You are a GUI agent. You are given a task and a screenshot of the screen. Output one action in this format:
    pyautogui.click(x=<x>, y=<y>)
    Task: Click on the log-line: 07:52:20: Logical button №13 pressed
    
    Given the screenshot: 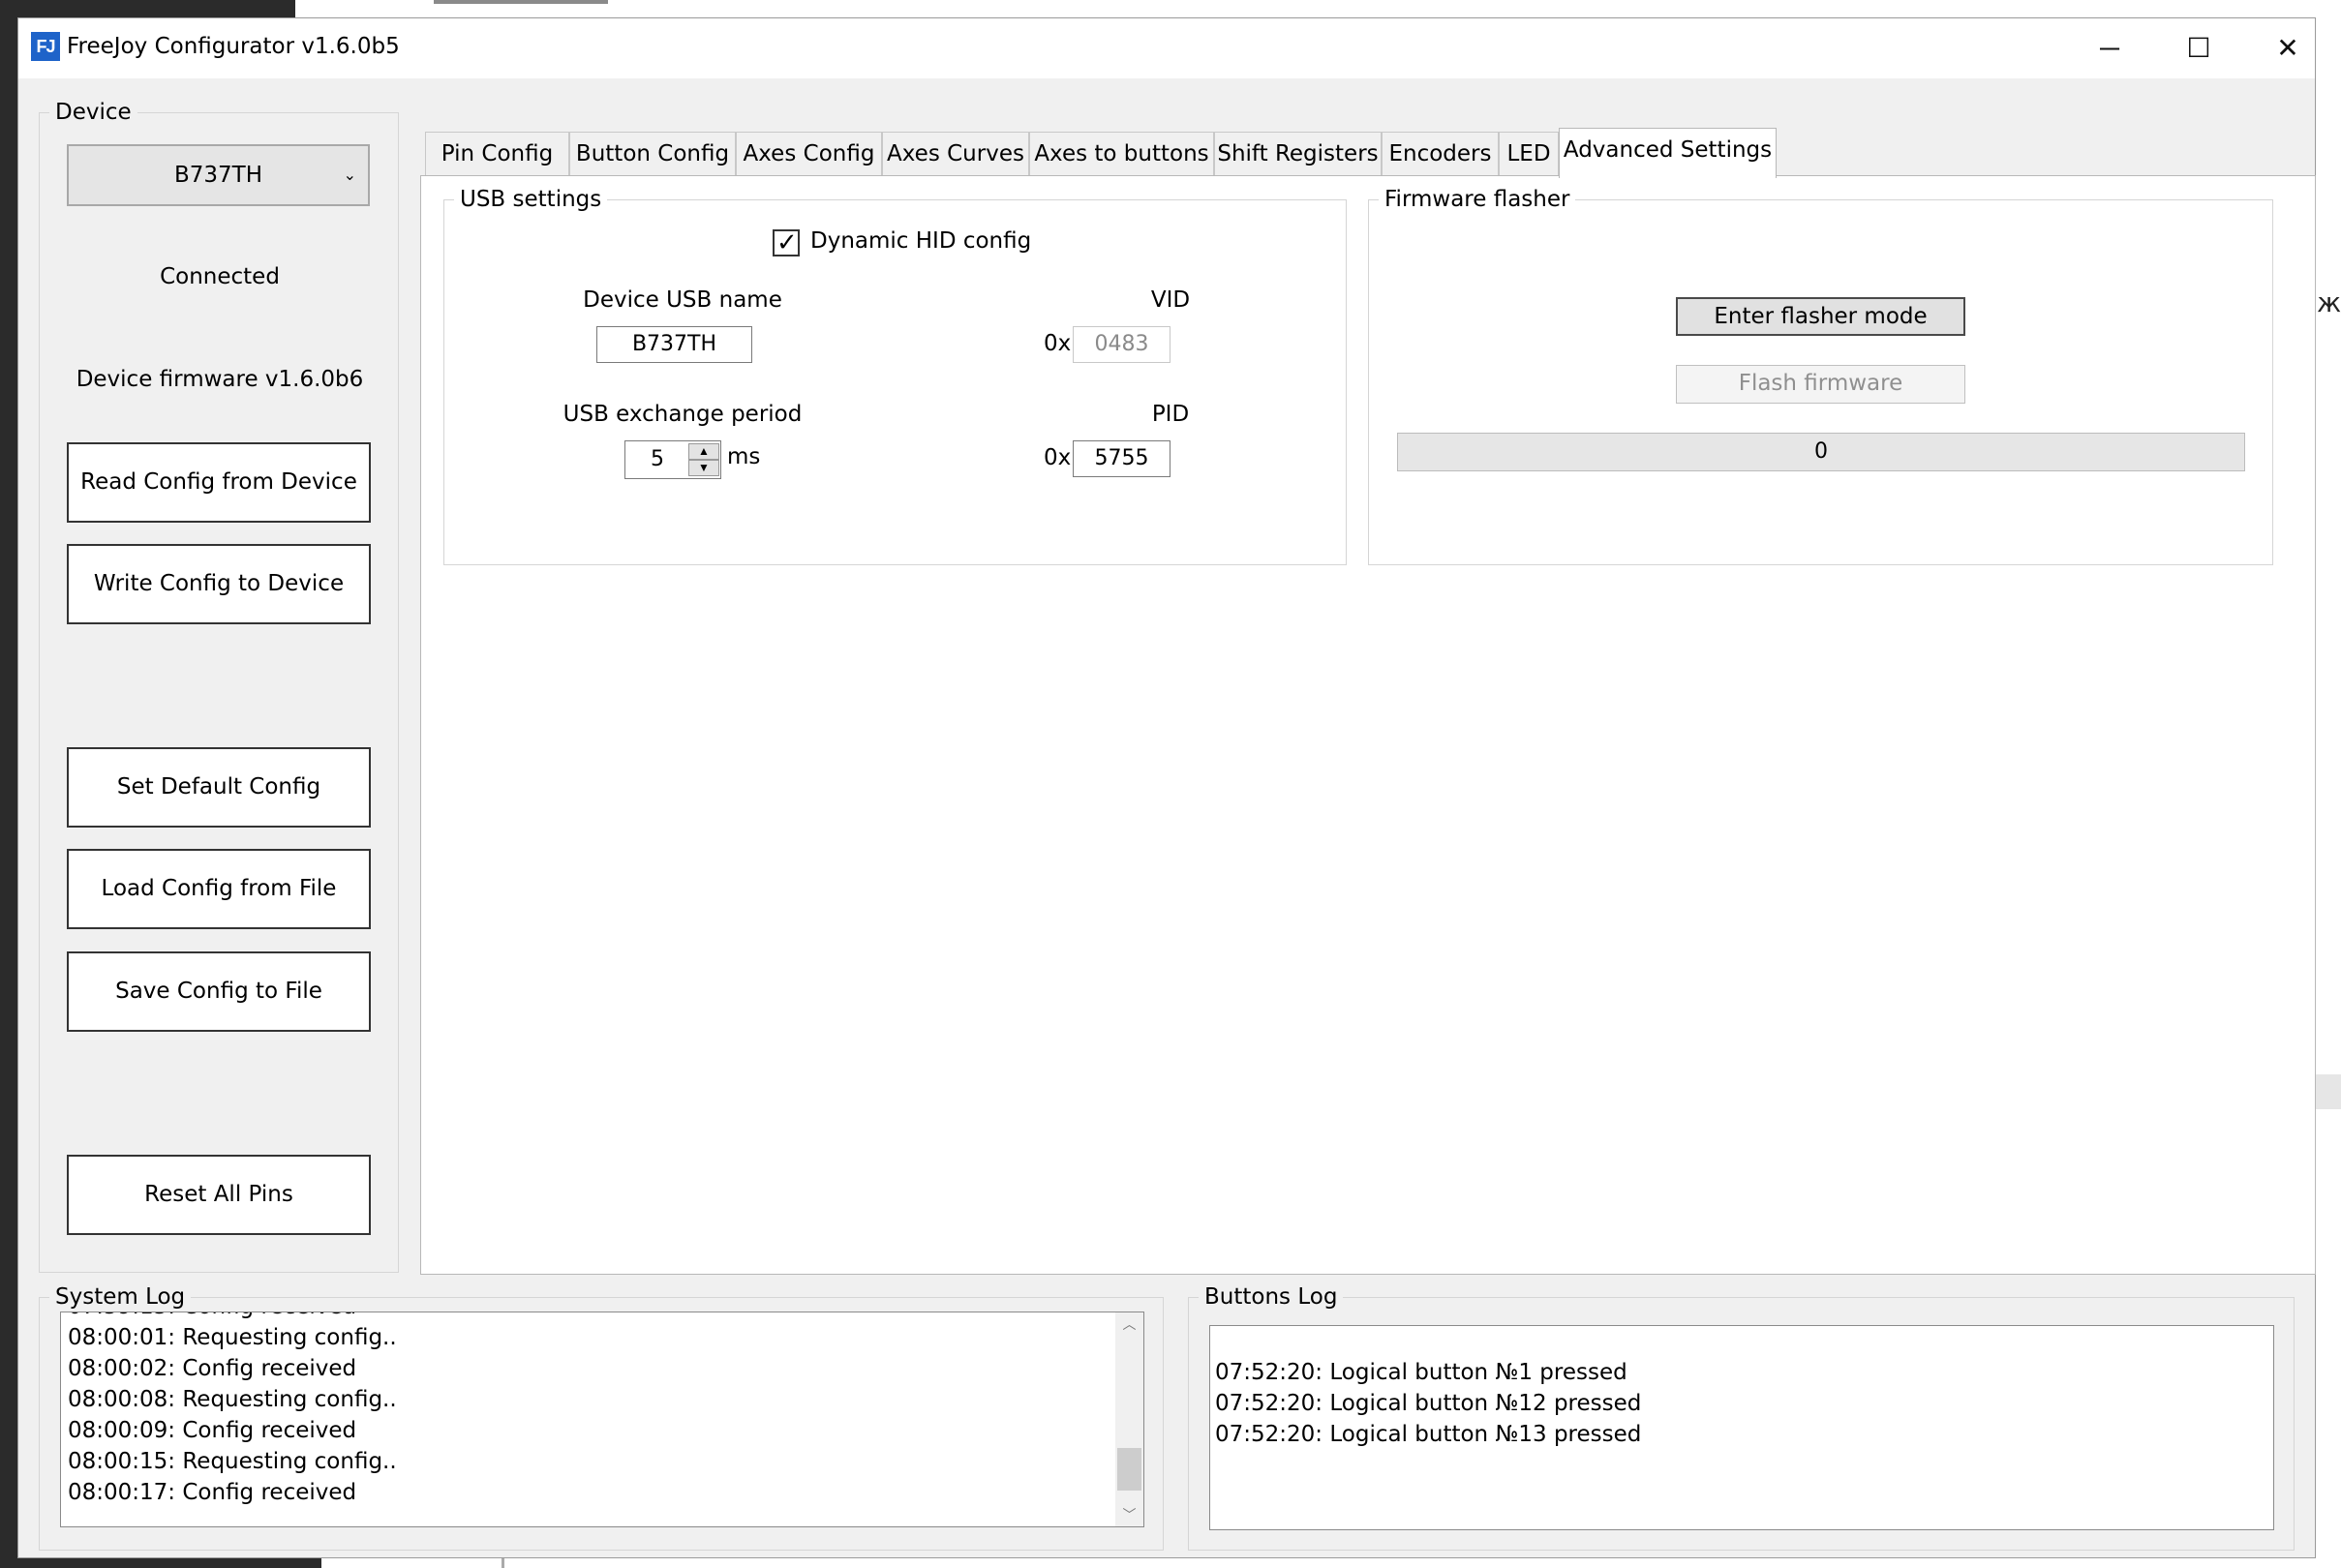 What is the action you would take?
    pyautogui.click(x=1428, y=1434)
    